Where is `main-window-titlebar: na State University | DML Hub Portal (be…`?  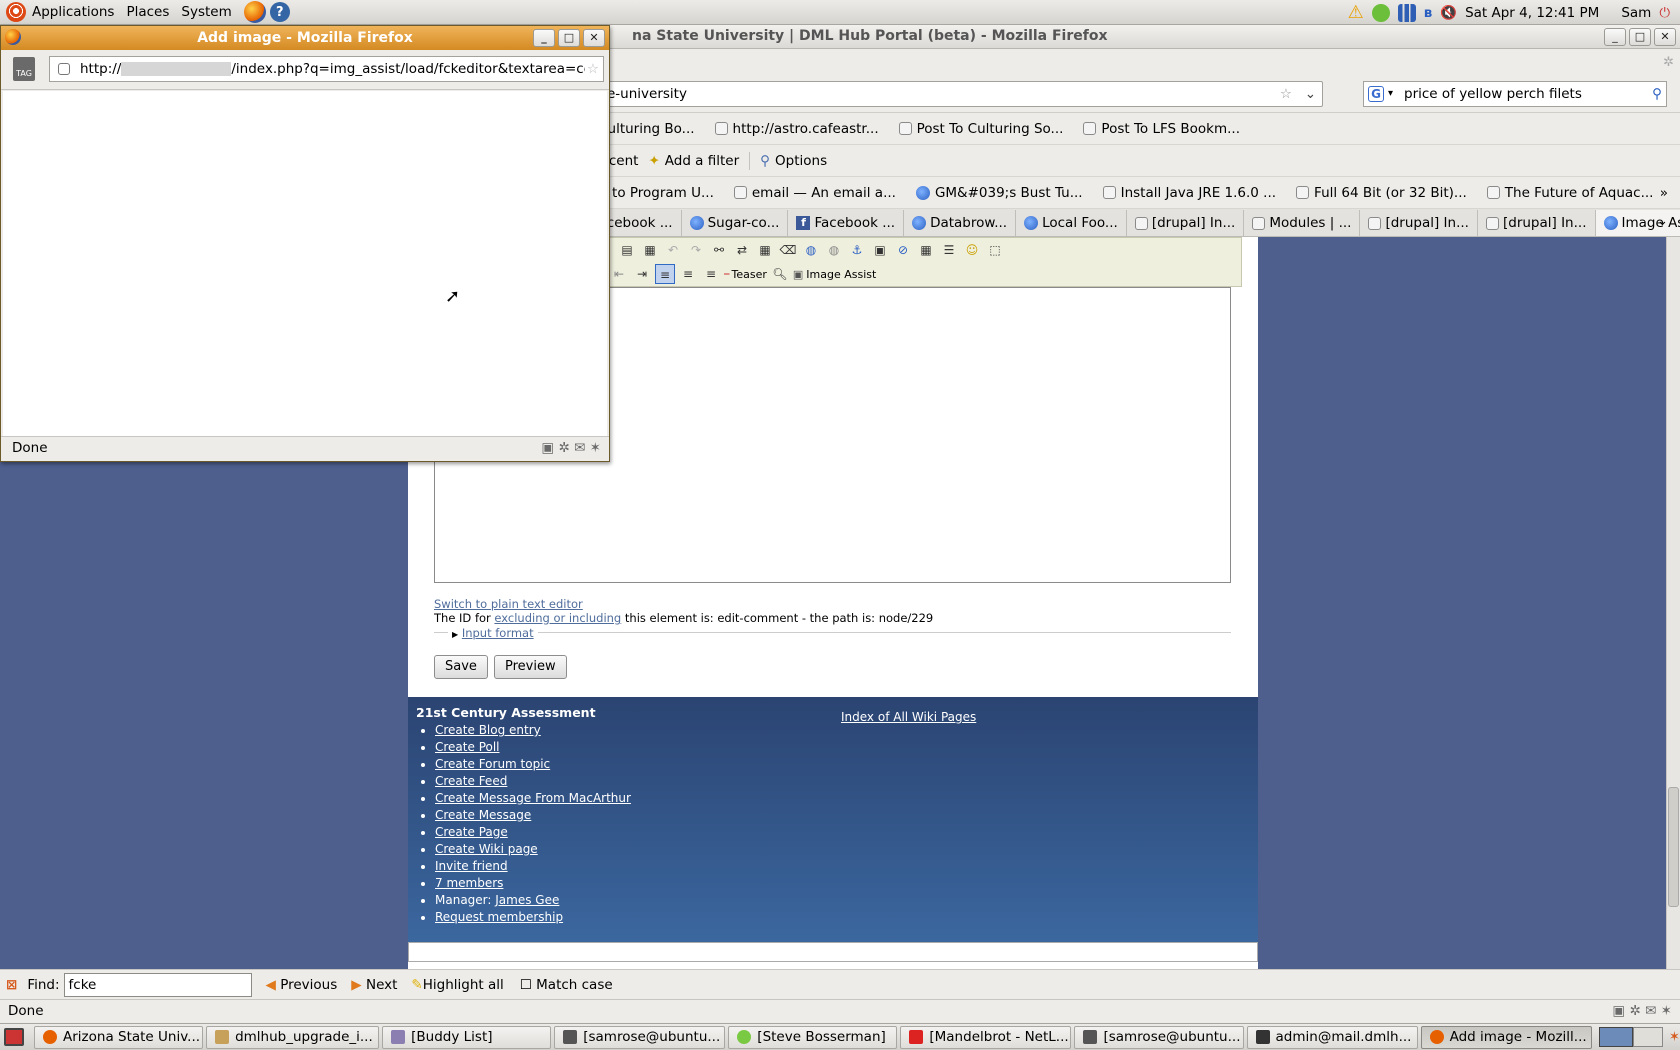
main-window-titlebar: na State University | DML Hub Portal (be… is located at coordinates (1125, 37).